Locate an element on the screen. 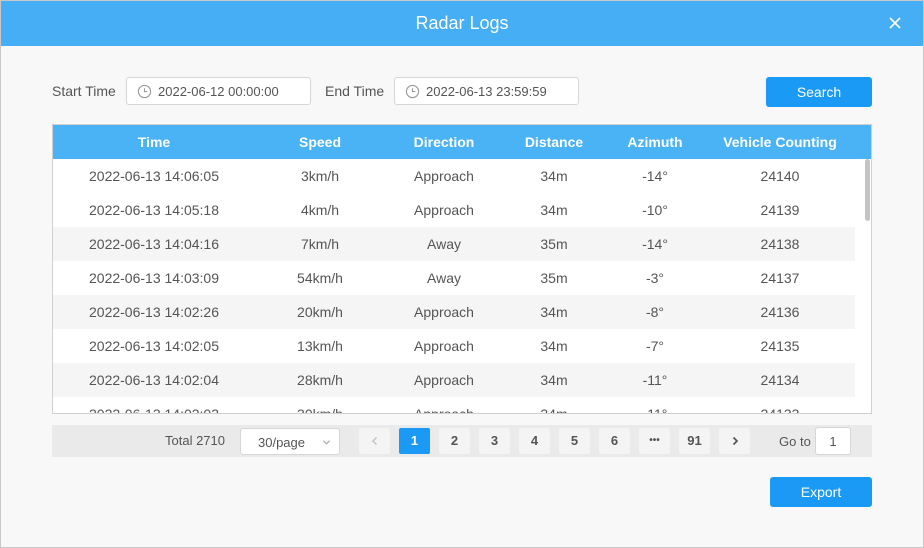  cell-vehicle-counting: 24139 is located at coordinates (780, 210).